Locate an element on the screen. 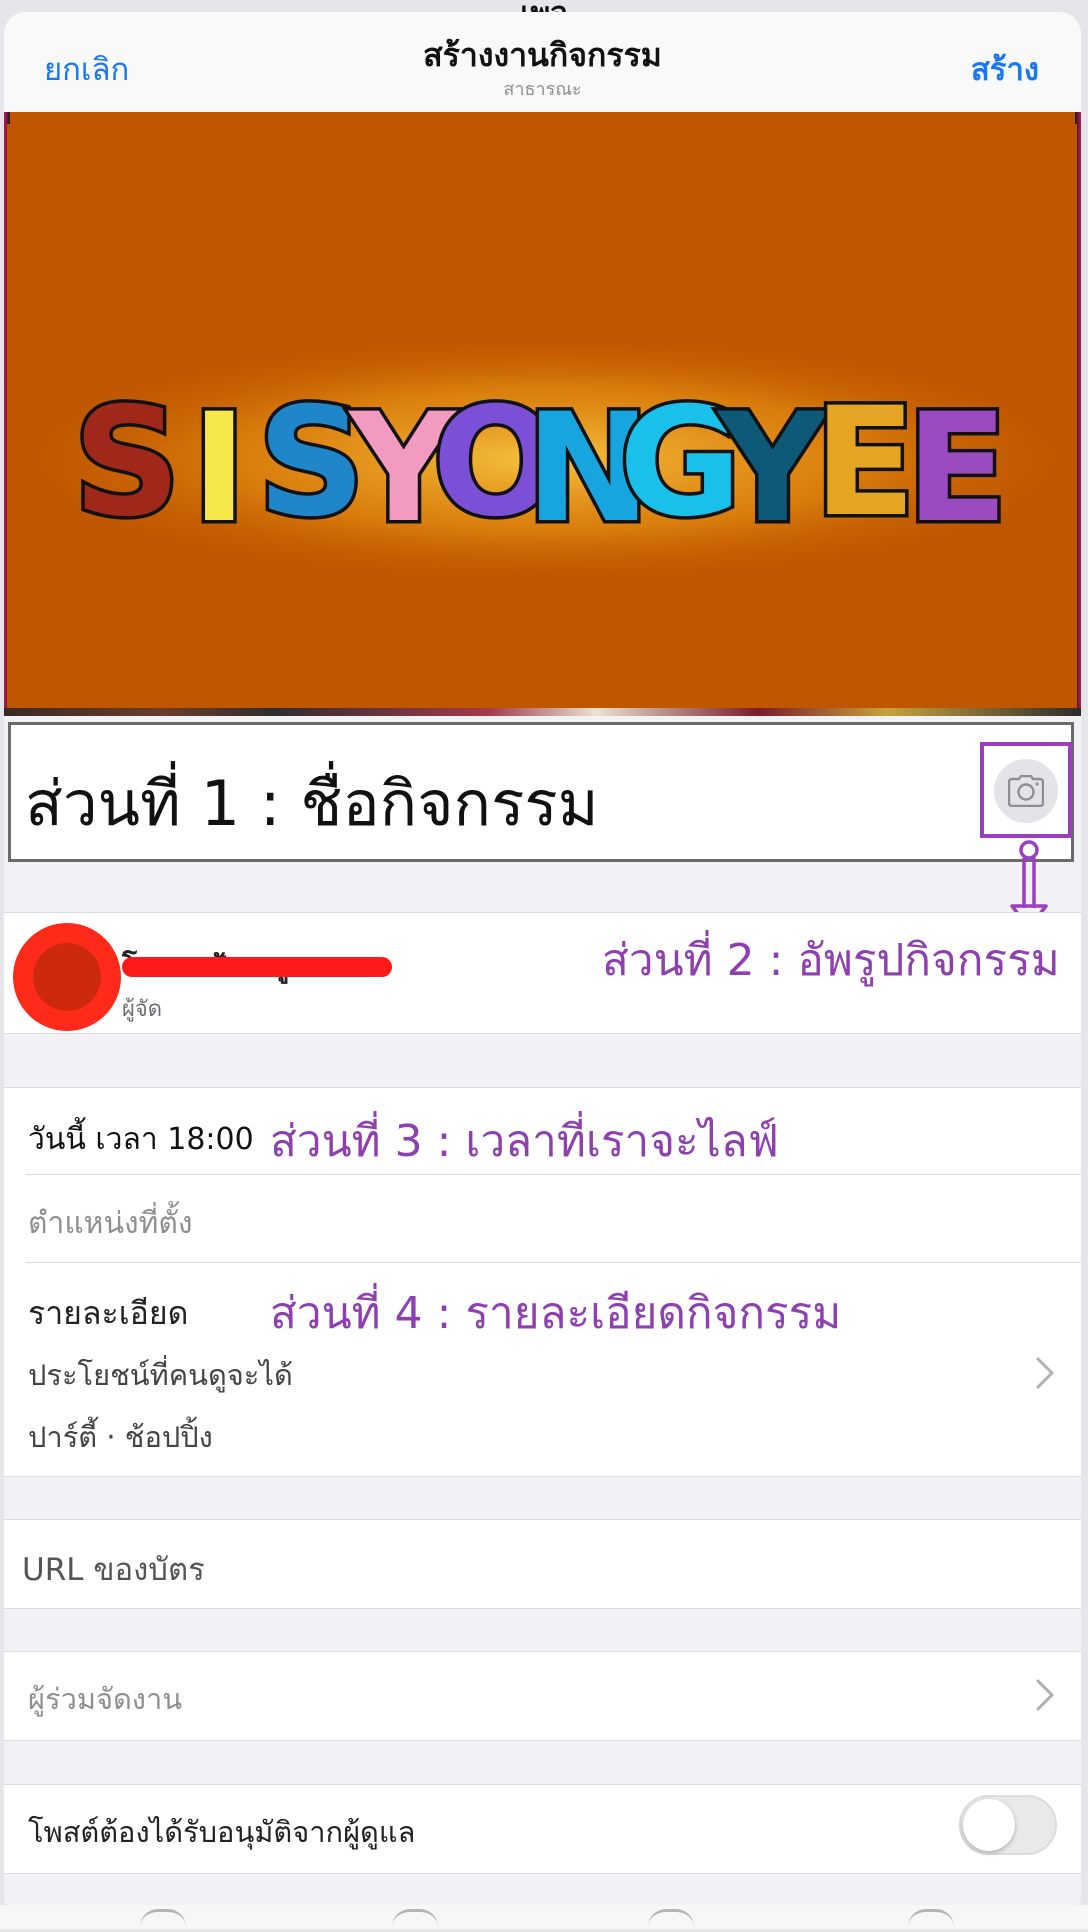 The width and height of the screenshot is (1088, 1932). details-label: รายละเอียด is located at coordinates (108, 1313).